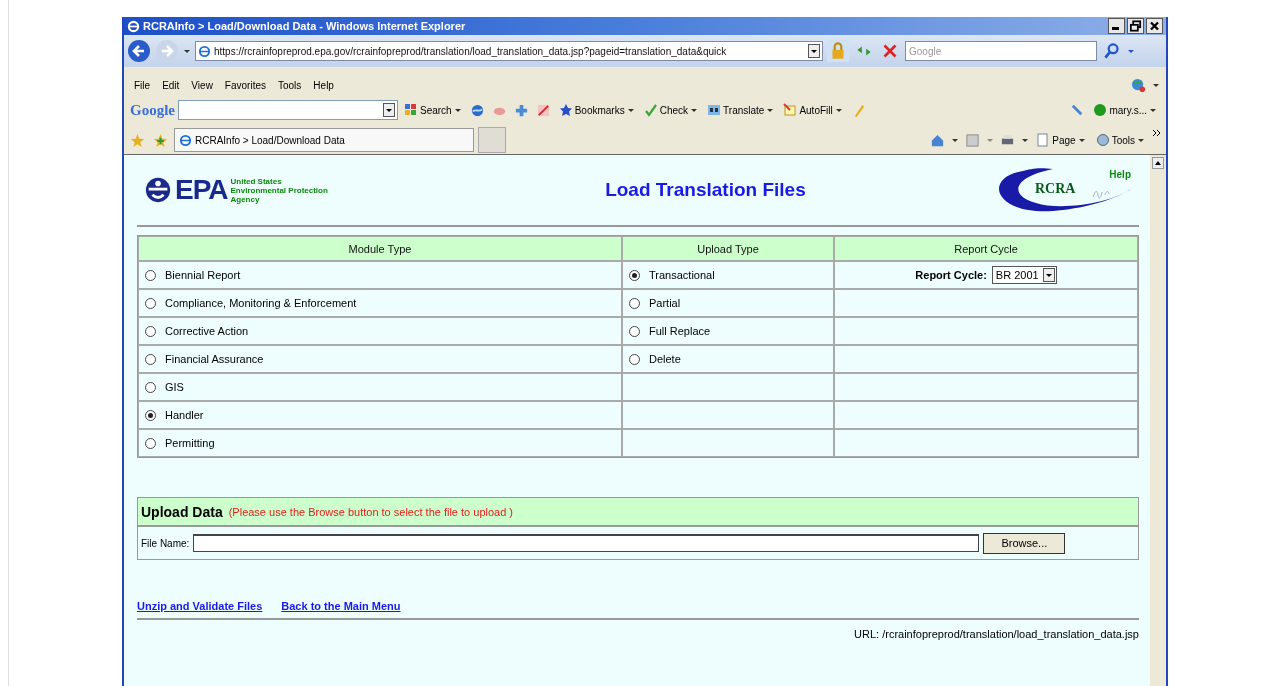  Describe the element at coordinates (1102, 140) in the screenshot. I see `gear-icon` at that location.